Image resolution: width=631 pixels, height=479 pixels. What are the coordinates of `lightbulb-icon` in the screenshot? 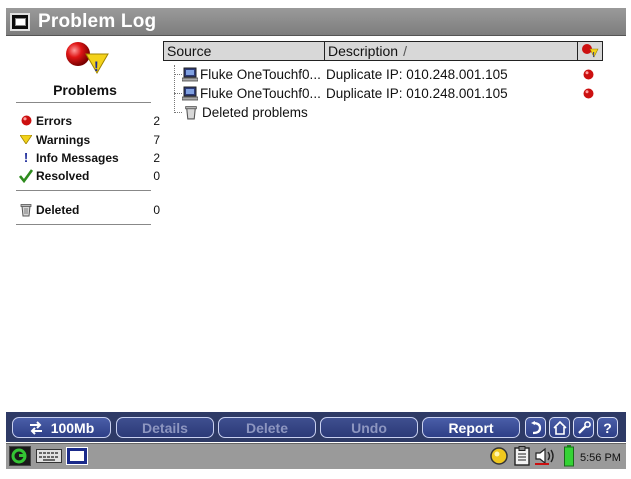 It's located at (499, 456).